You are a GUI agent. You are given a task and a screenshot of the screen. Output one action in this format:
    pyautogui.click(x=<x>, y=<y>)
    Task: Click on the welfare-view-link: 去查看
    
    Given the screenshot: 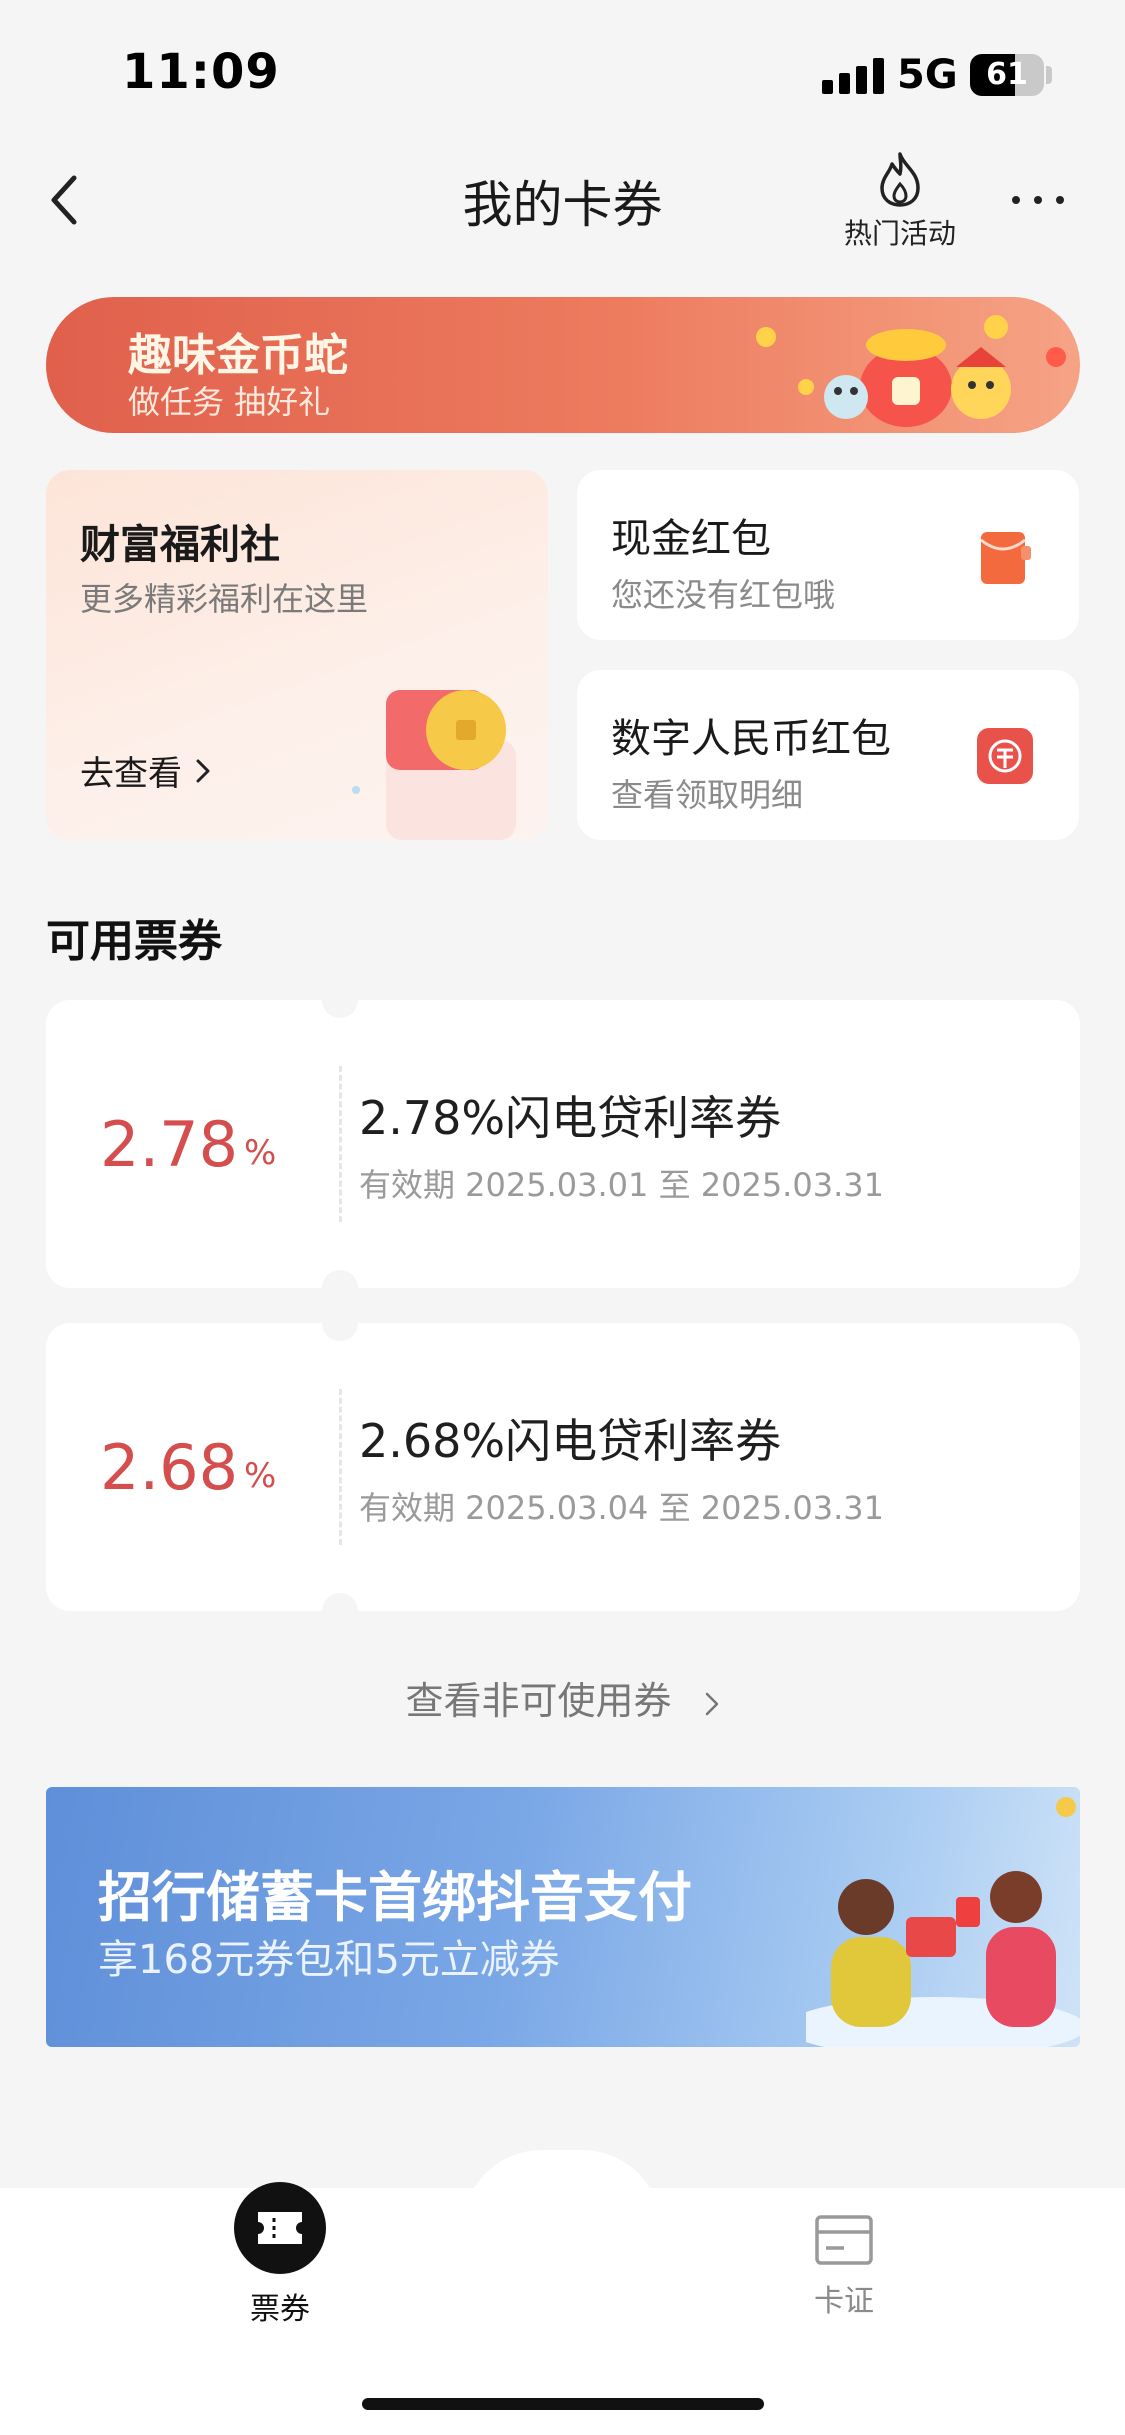 What is the action you would take?
    pyautogui.click(x=146, y=770)
    